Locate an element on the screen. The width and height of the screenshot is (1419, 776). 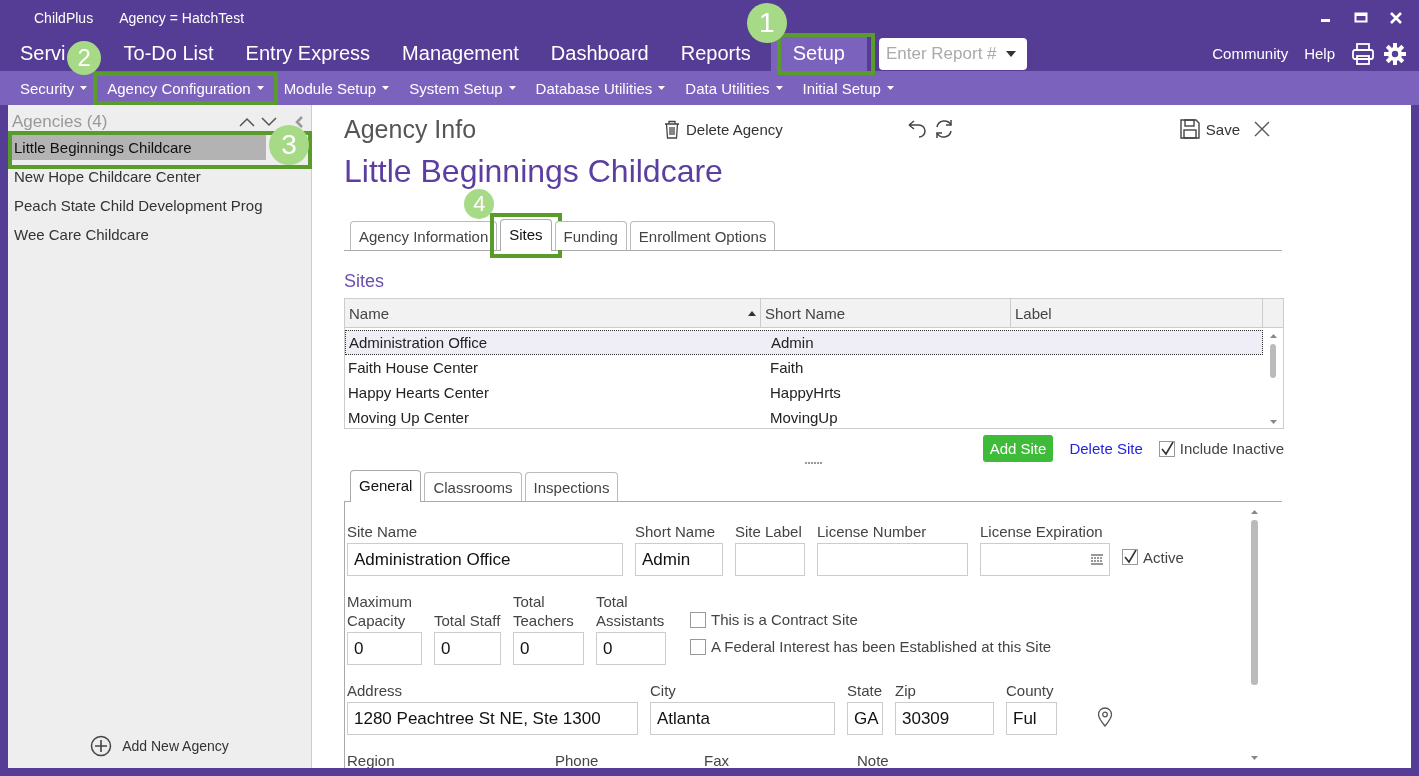
tab: Enrollment Options is located at coordinates (702, 235).